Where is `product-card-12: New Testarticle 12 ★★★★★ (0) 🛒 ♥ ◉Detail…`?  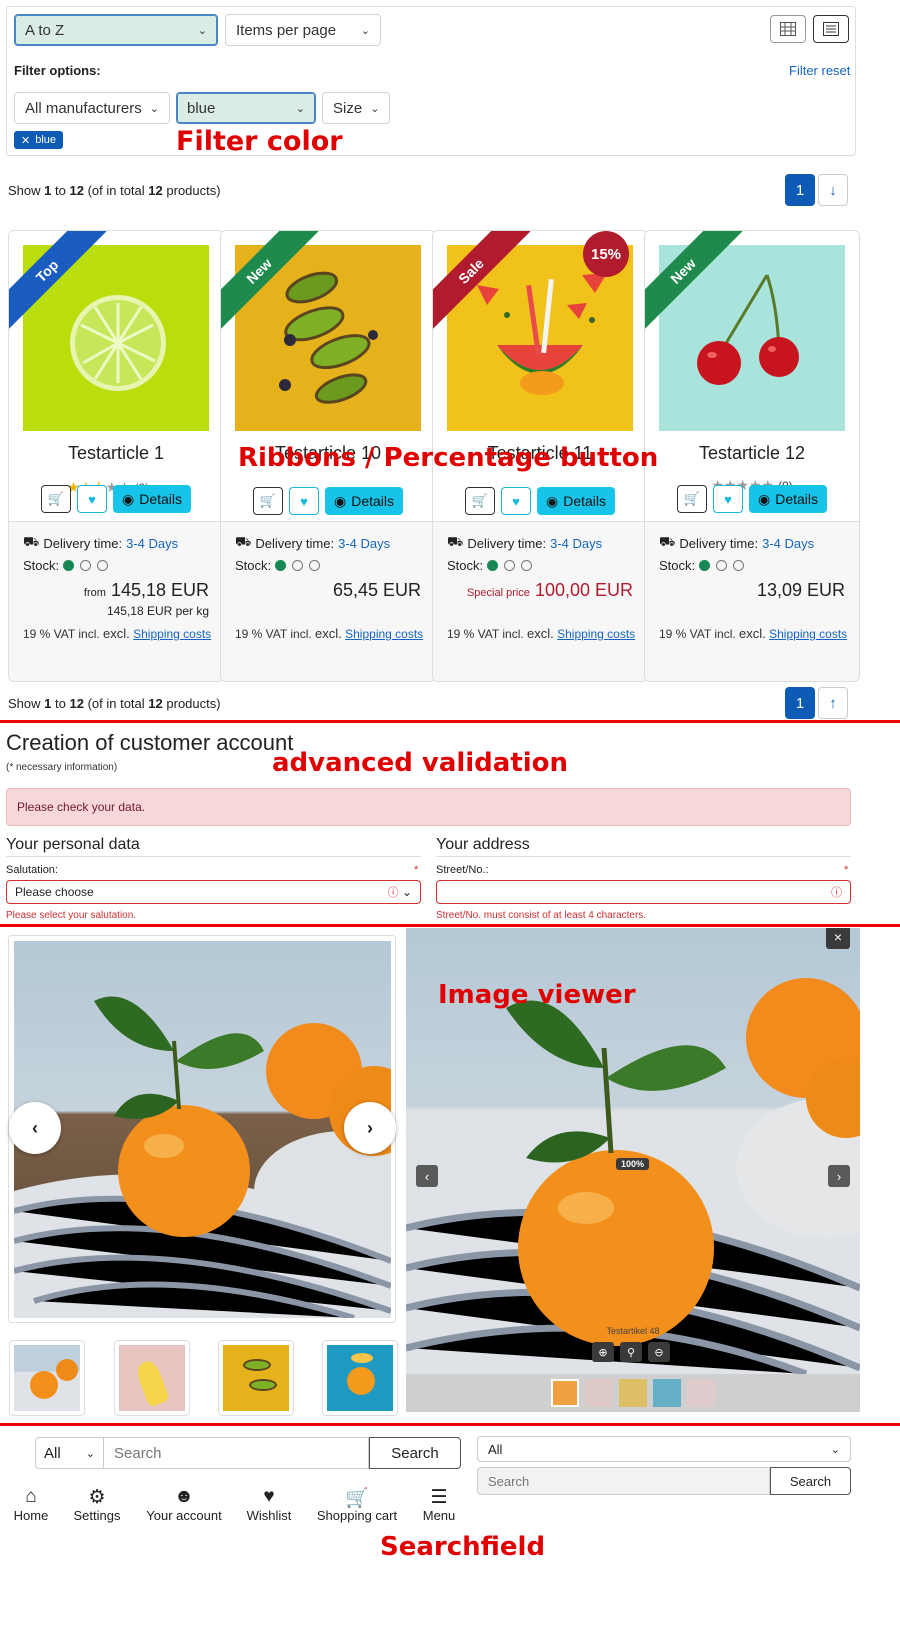 product-card-12: New Testarticle 12 ★★★★★ (0) 🛒 ♥ ◉Detail… is located at coordinates (752, 456).